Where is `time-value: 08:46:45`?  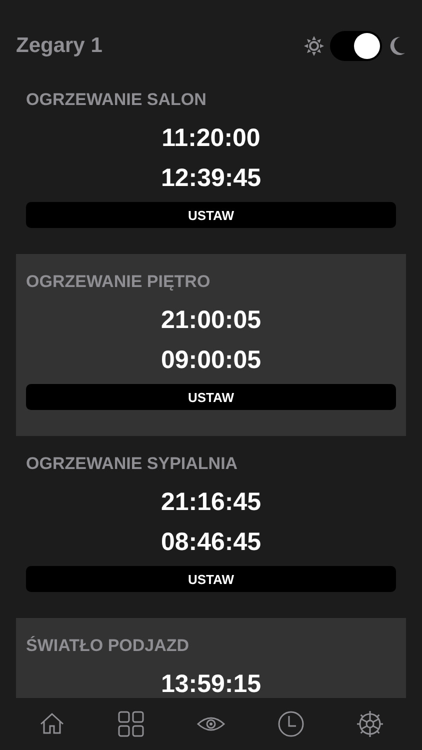
time-value: 08:46:45 is located at coordinates (211, 542).